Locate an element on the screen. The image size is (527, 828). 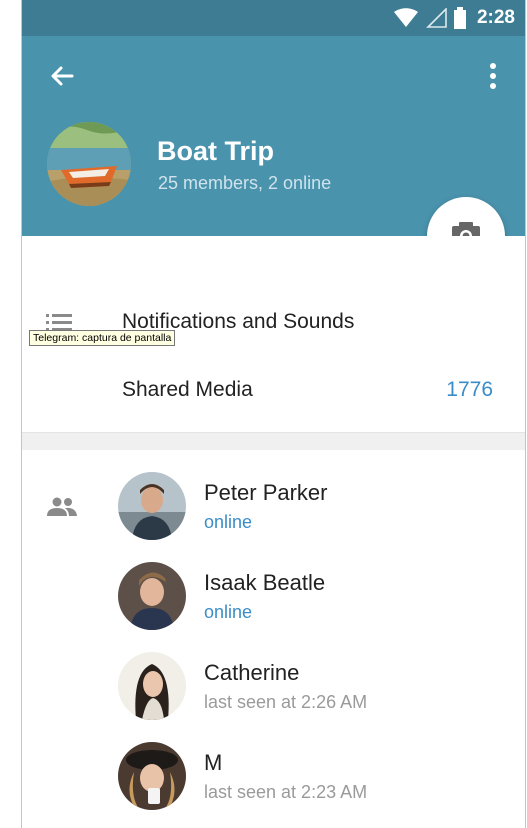
member-item: Isaak Beatle online is located at coordinates (273, 607).